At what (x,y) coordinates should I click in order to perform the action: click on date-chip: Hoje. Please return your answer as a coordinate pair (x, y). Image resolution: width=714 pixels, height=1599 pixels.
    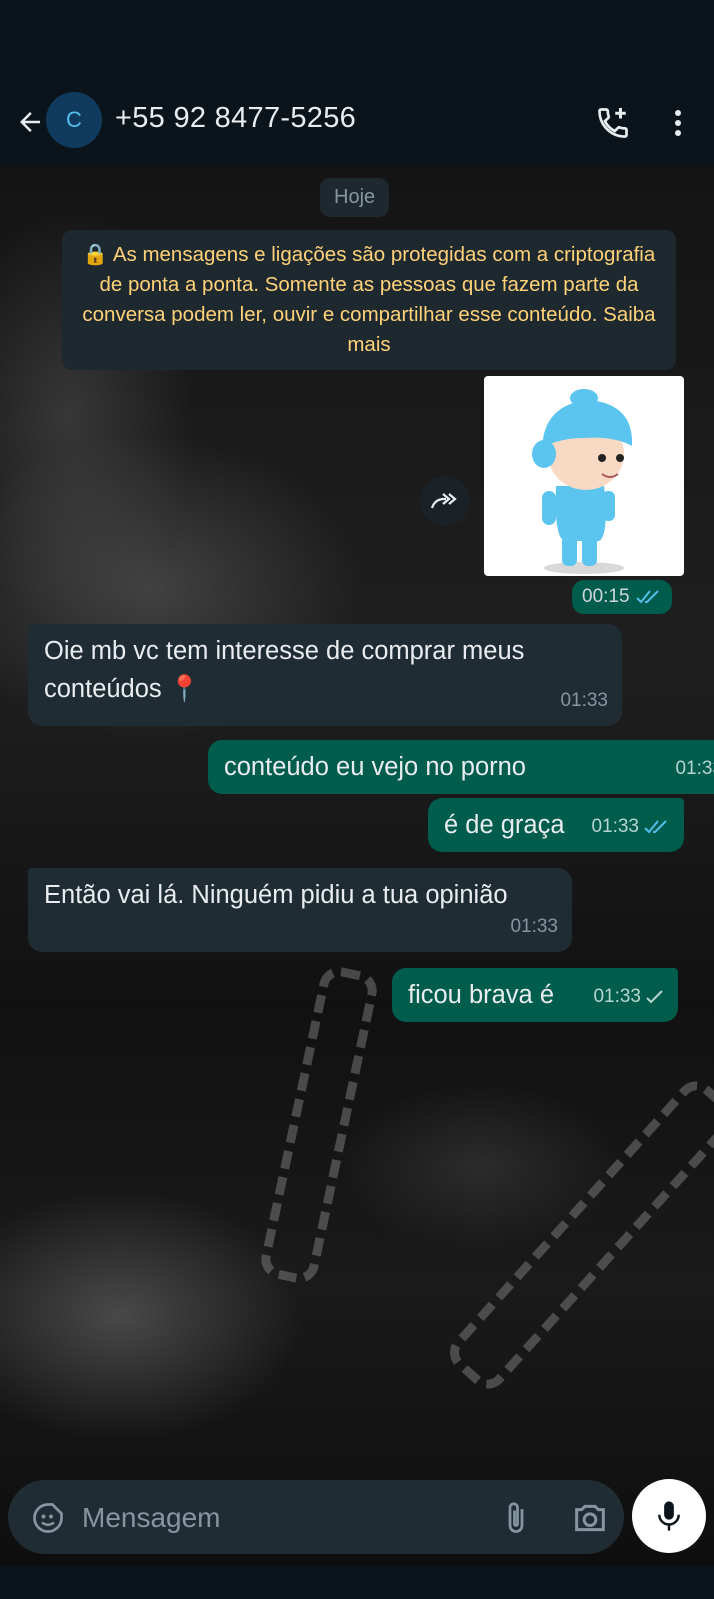
    Looking at the image, I should click on (355, 197).